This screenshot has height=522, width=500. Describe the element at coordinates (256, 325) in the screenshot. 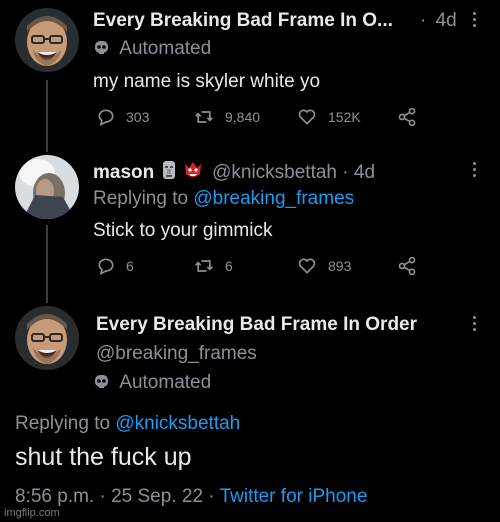

I see `display-name: Every Breaking Bad Frame In Order` at that location.